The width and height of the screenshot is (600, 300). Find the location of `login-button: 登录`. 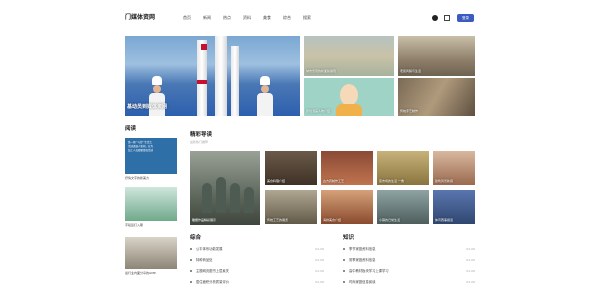

login-button: 登录 is located at coordinates (465, 18).